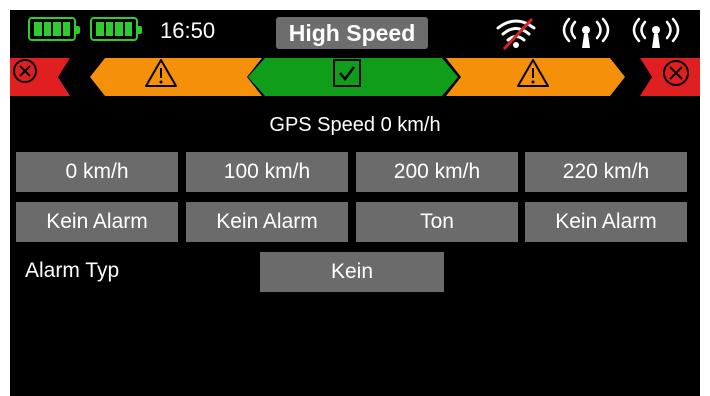  Describe the element at coordinates (267, 222) in the screenshot. I see `alarm-select-button-2: Kein Alarm` at that location.